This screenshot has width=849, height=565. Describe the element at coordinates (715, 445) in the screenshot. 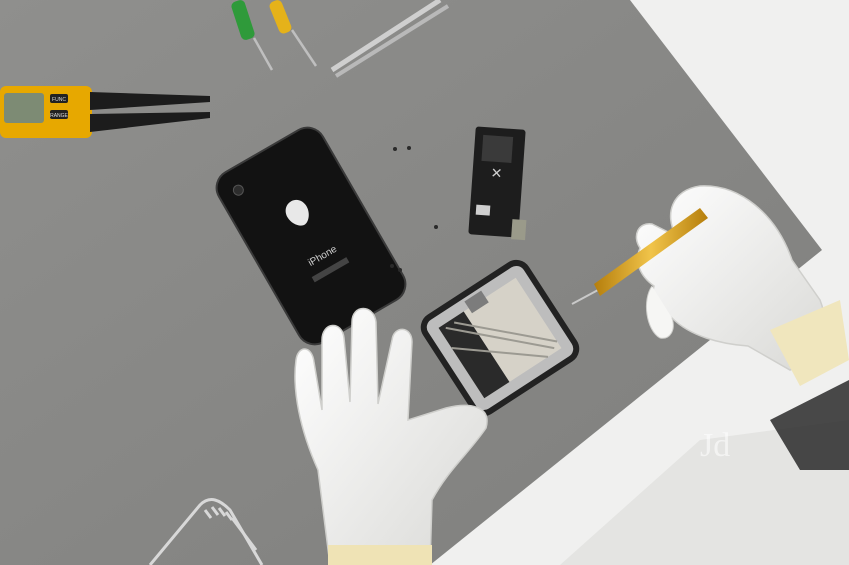

I see `watermark-text: Jd` at that location.